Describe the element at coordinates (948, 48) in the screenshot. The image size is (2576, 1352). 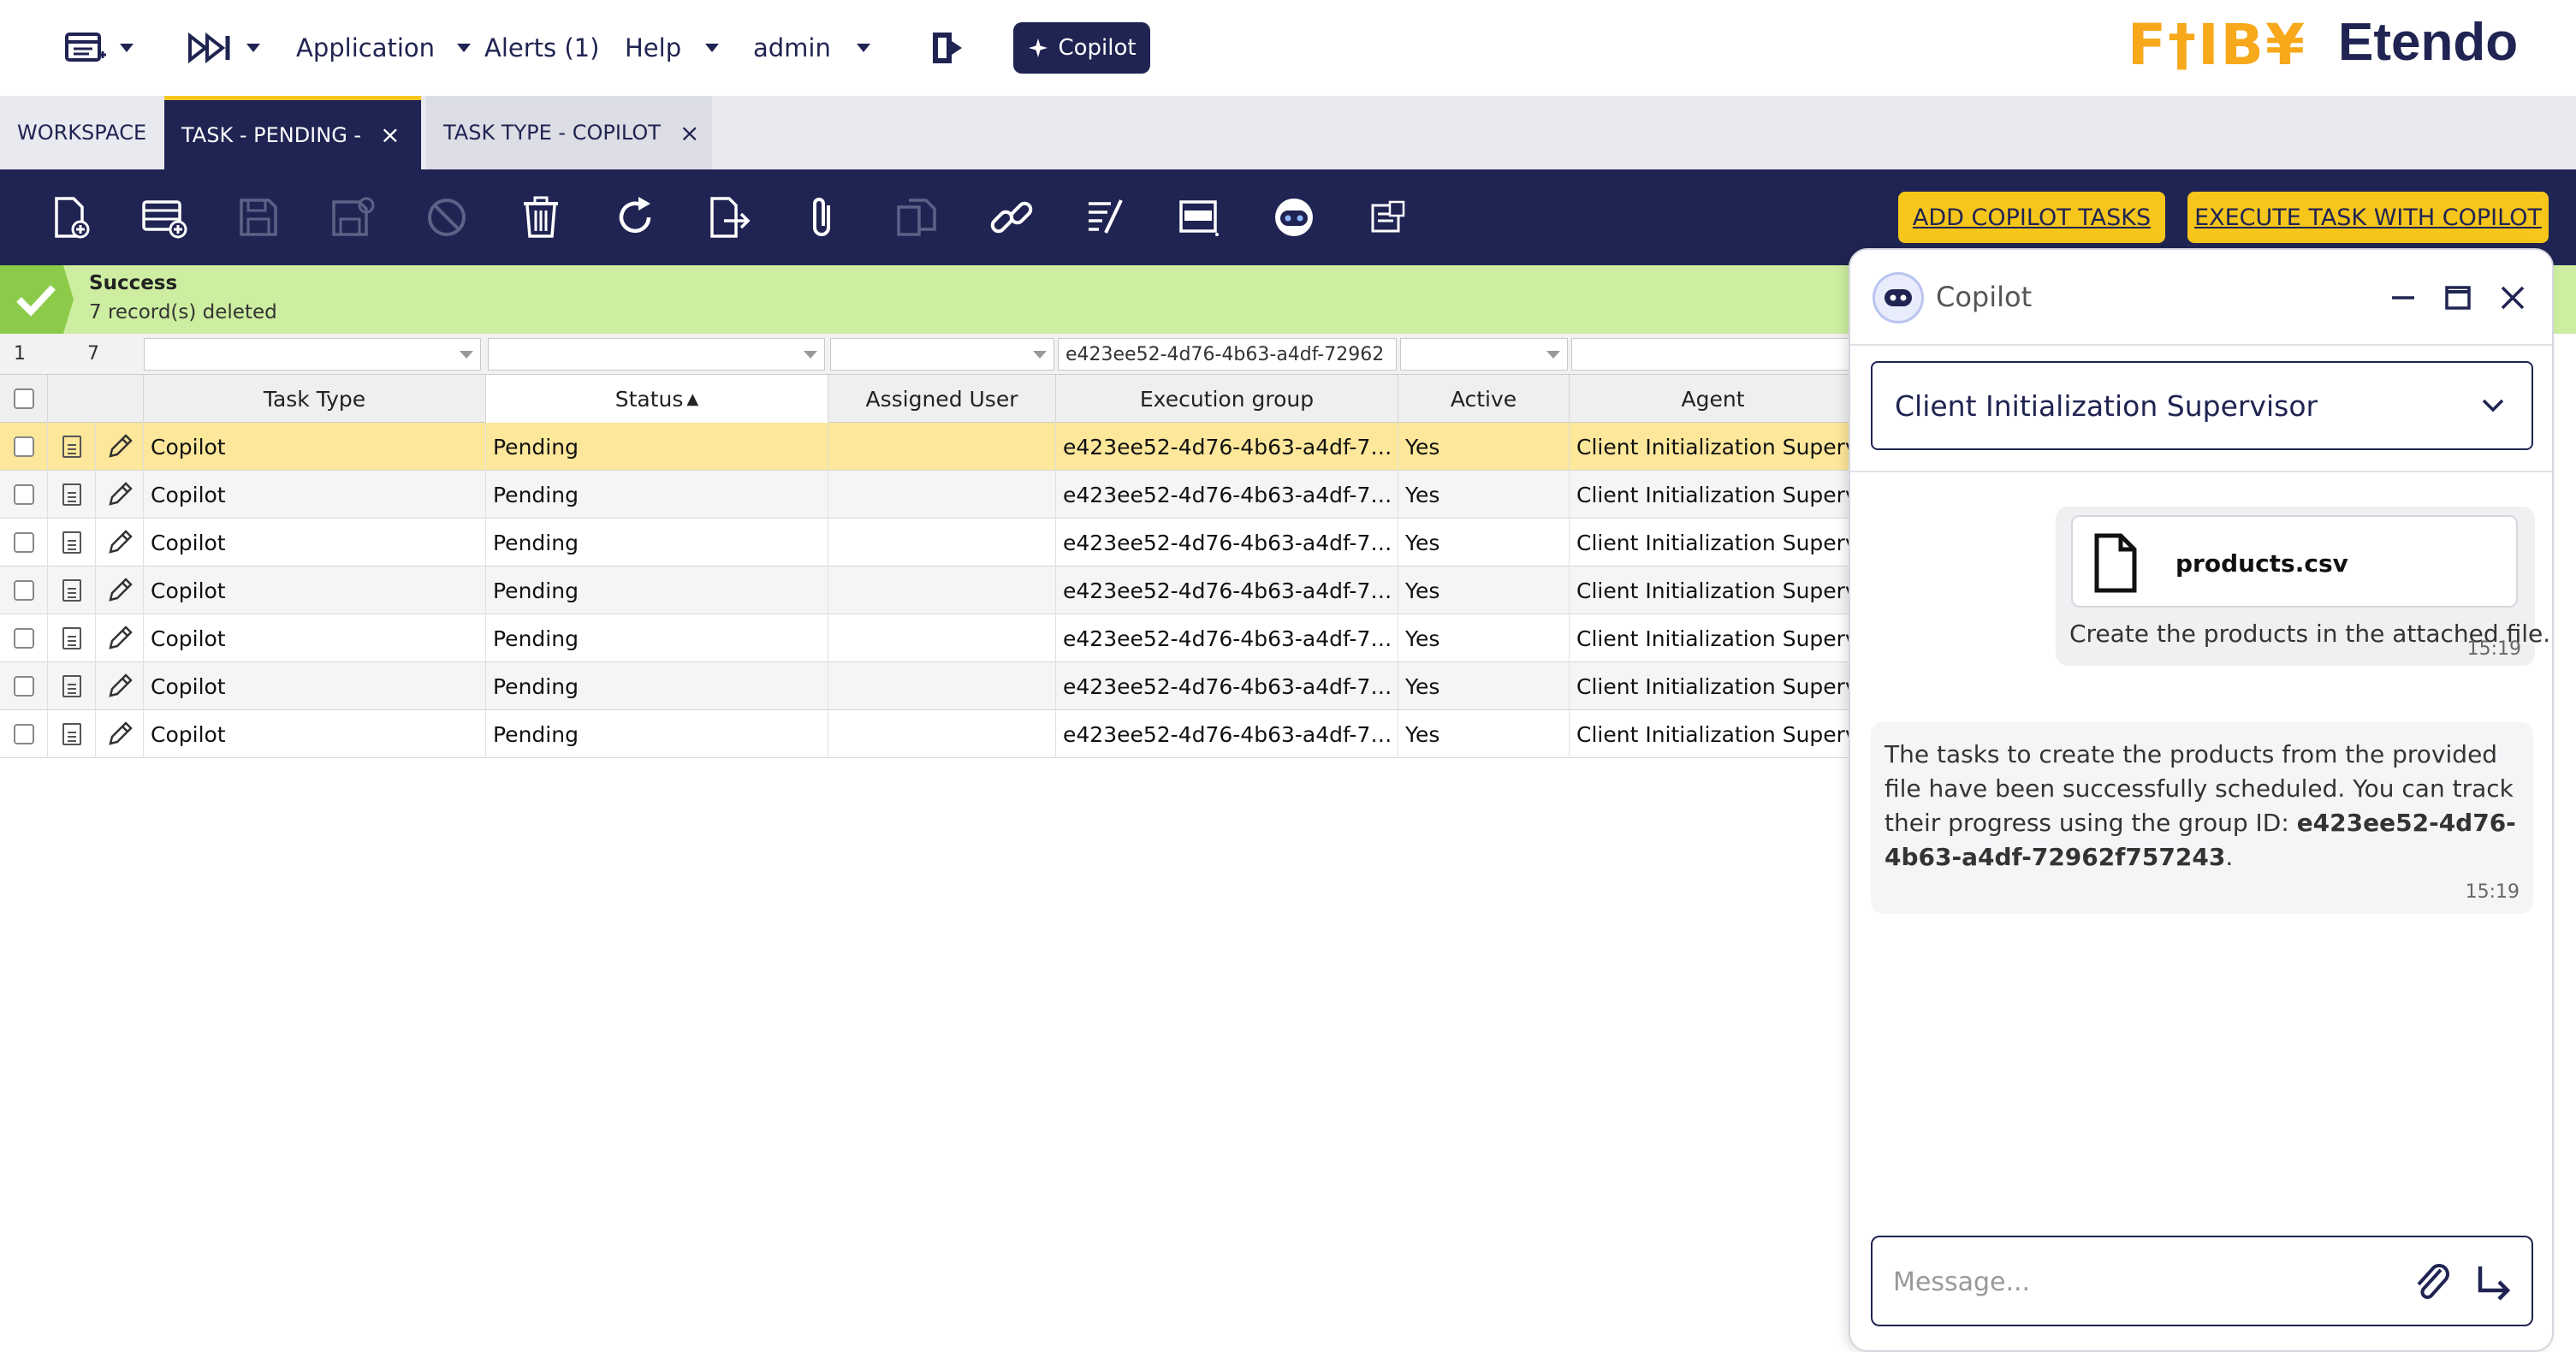
I see `logout-button` at that location.